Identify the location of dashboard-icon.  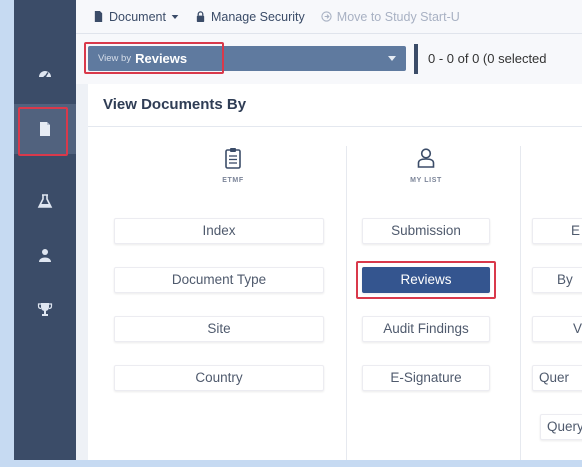
(45, 75).